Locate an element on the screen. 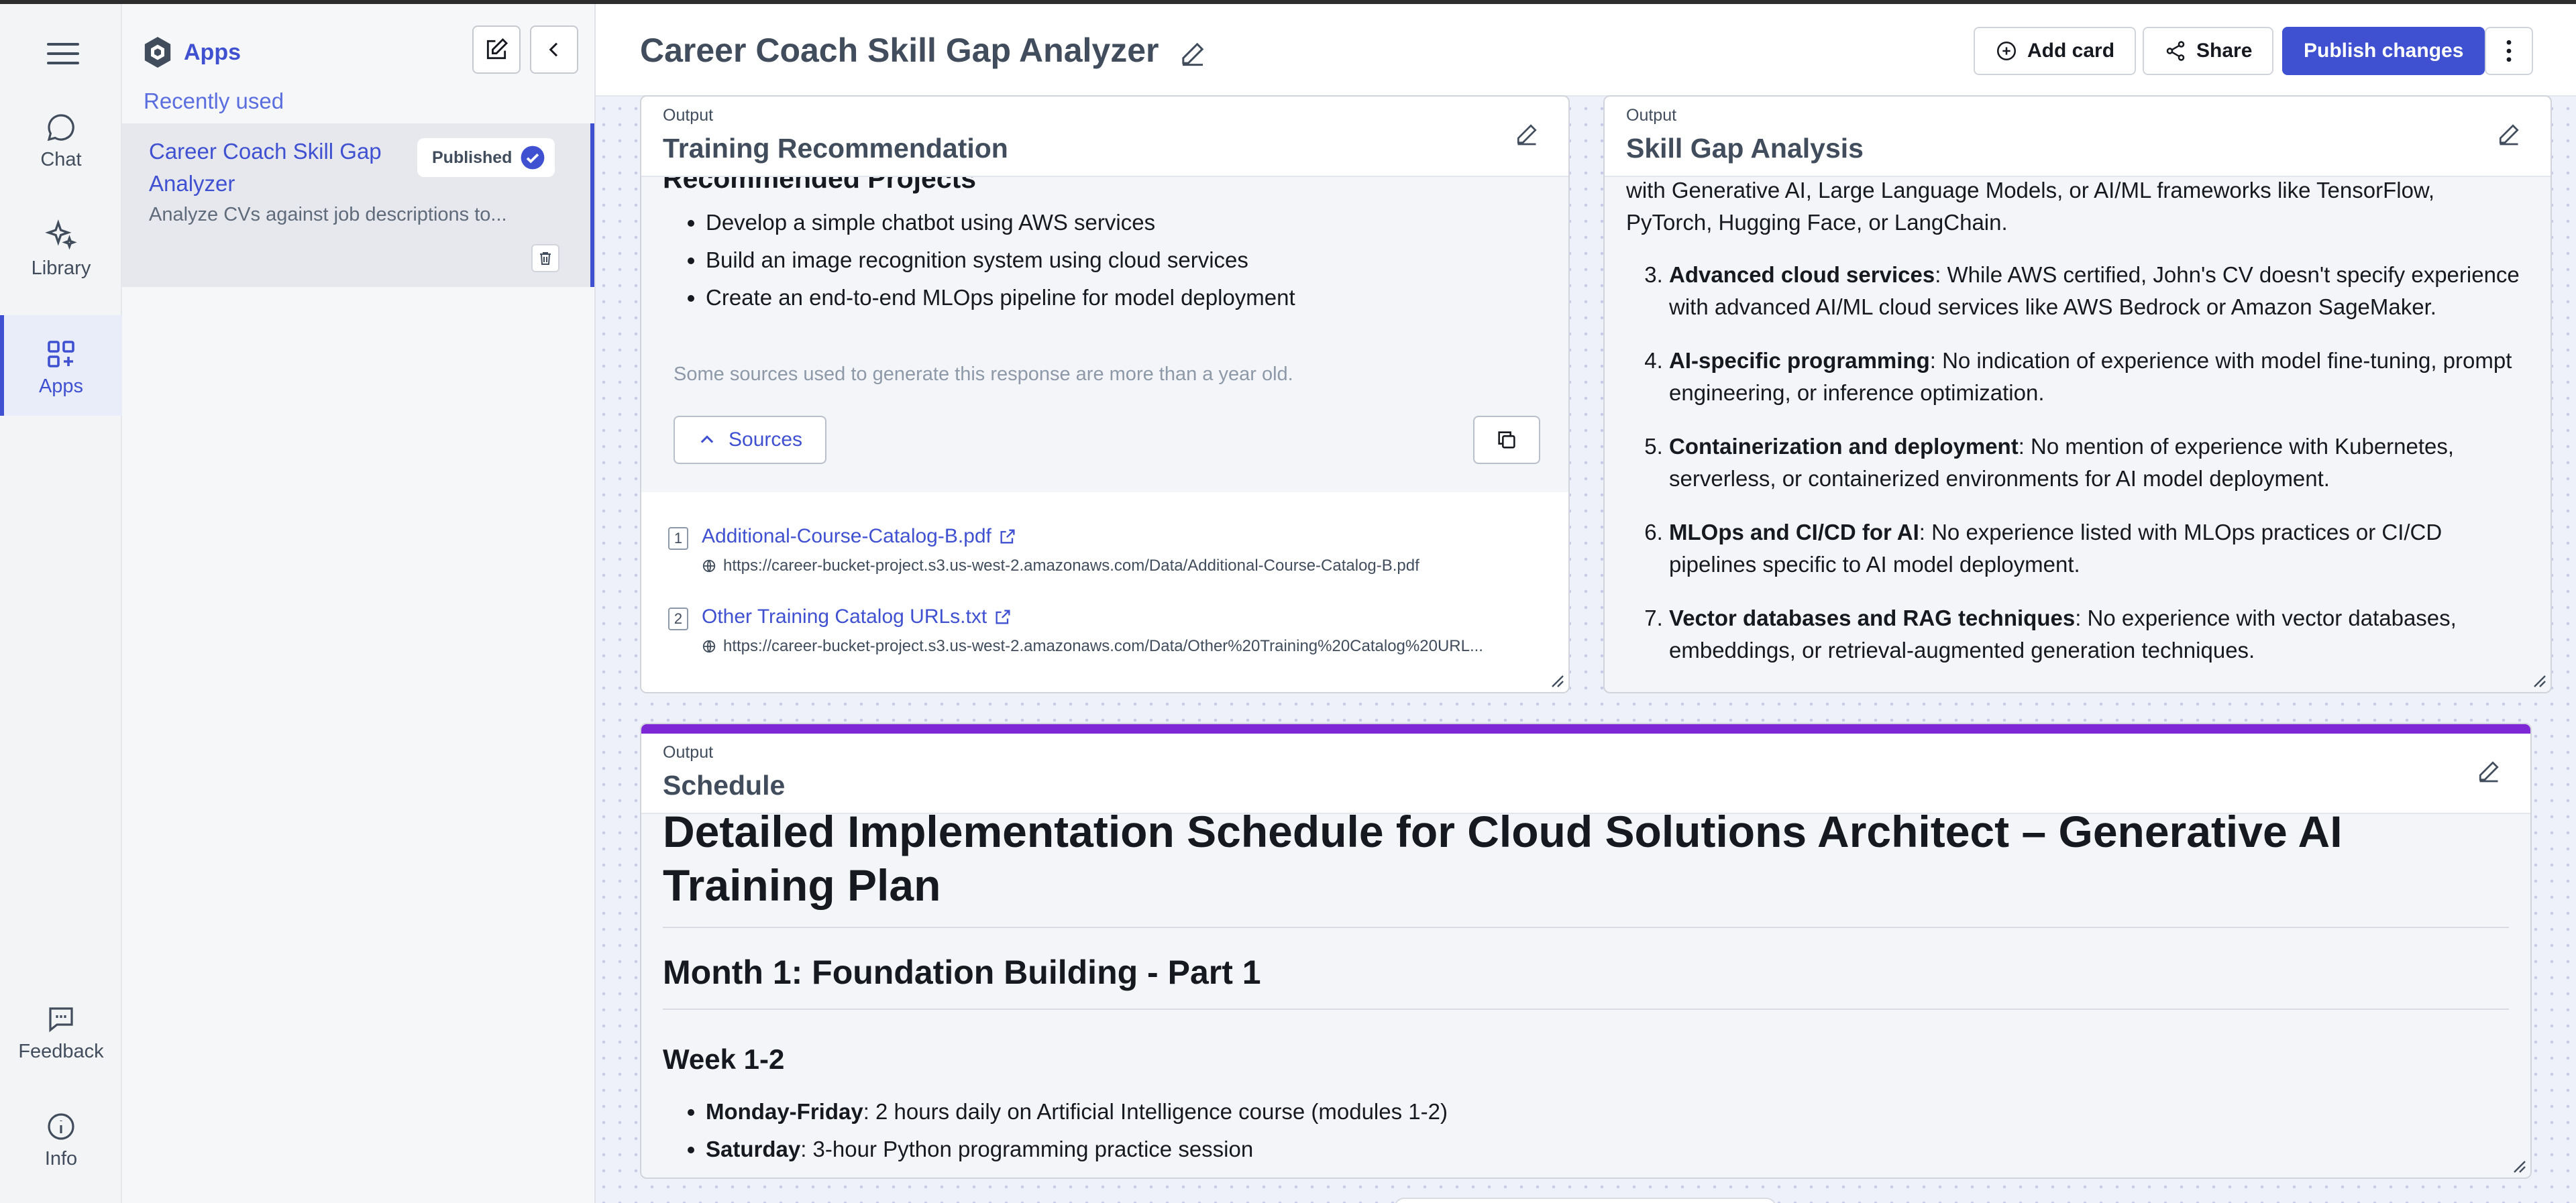 This screenshot has width=2576, height=1203. rail-item-label: Library is located at coordinates (61, 268).